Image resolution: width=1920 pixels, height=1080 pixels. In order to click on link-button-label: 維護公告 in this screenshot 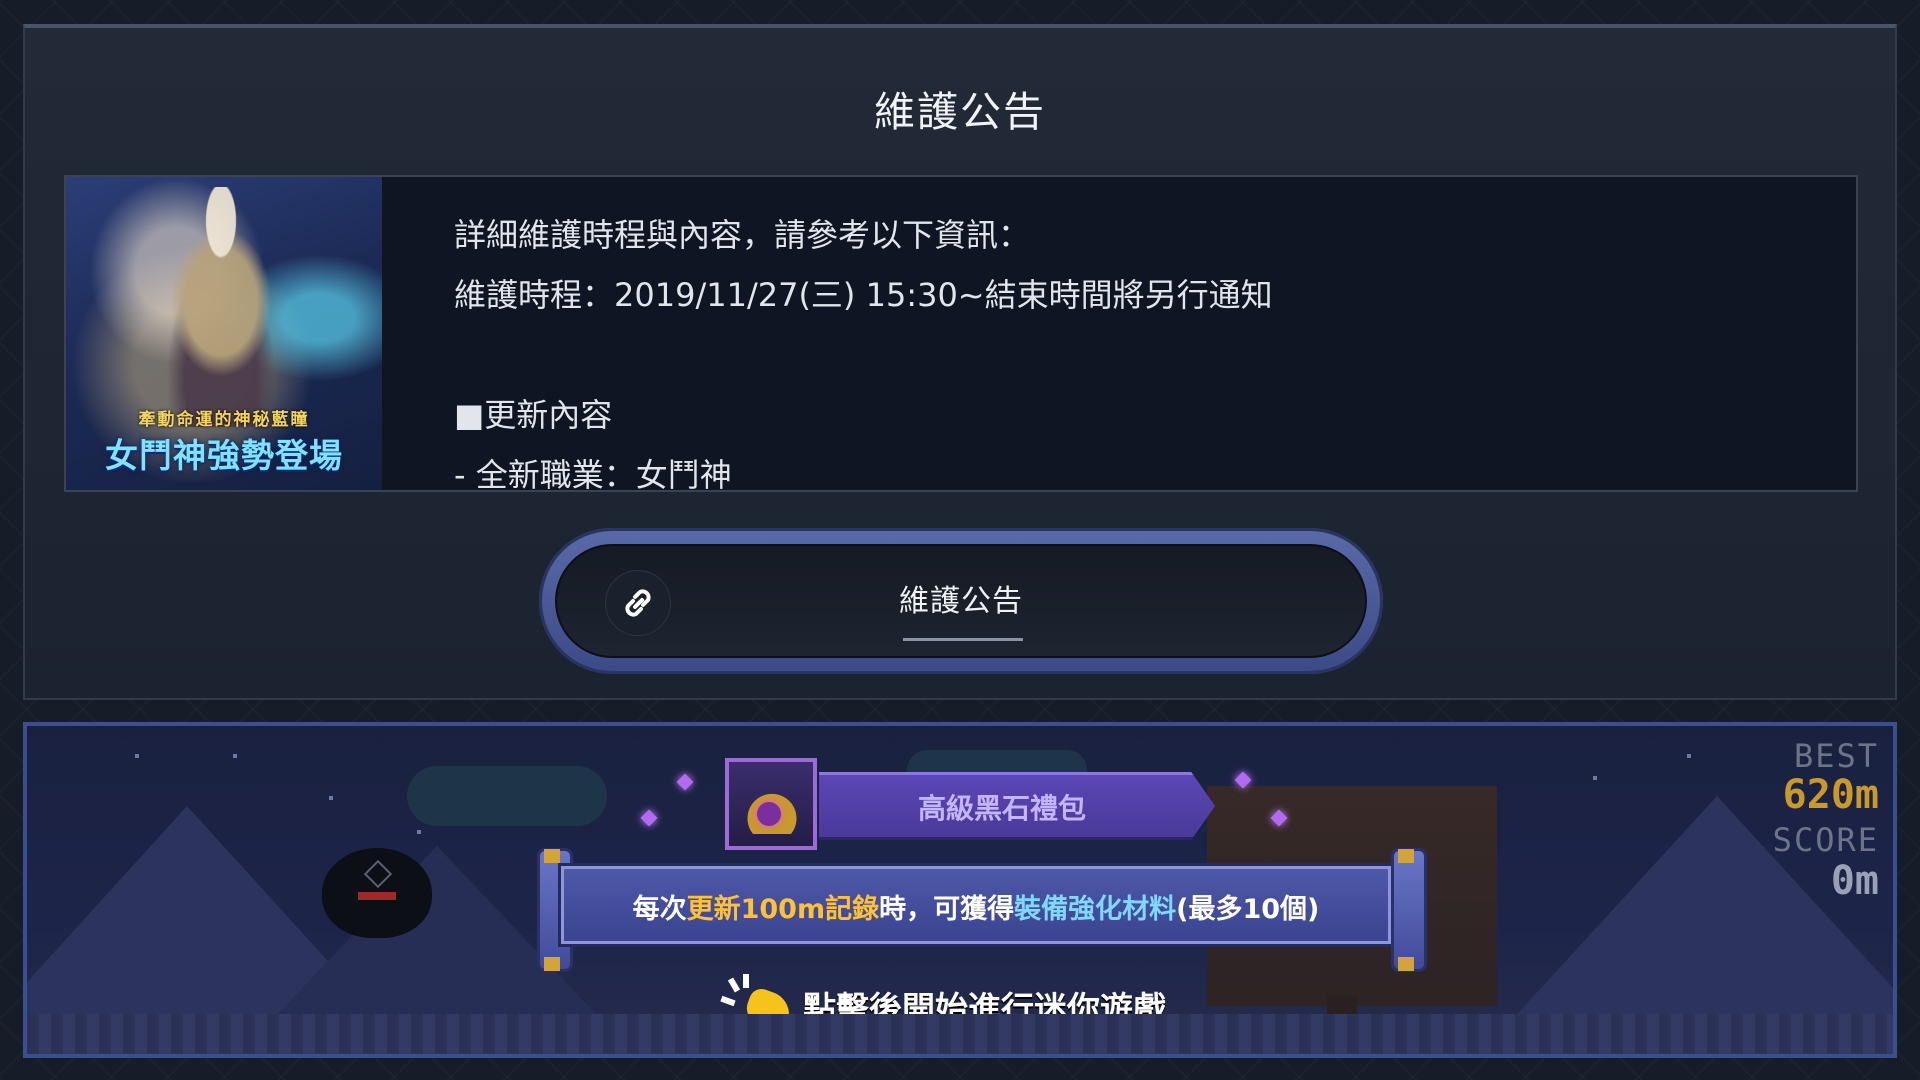, I will do `click(961, 601)`.